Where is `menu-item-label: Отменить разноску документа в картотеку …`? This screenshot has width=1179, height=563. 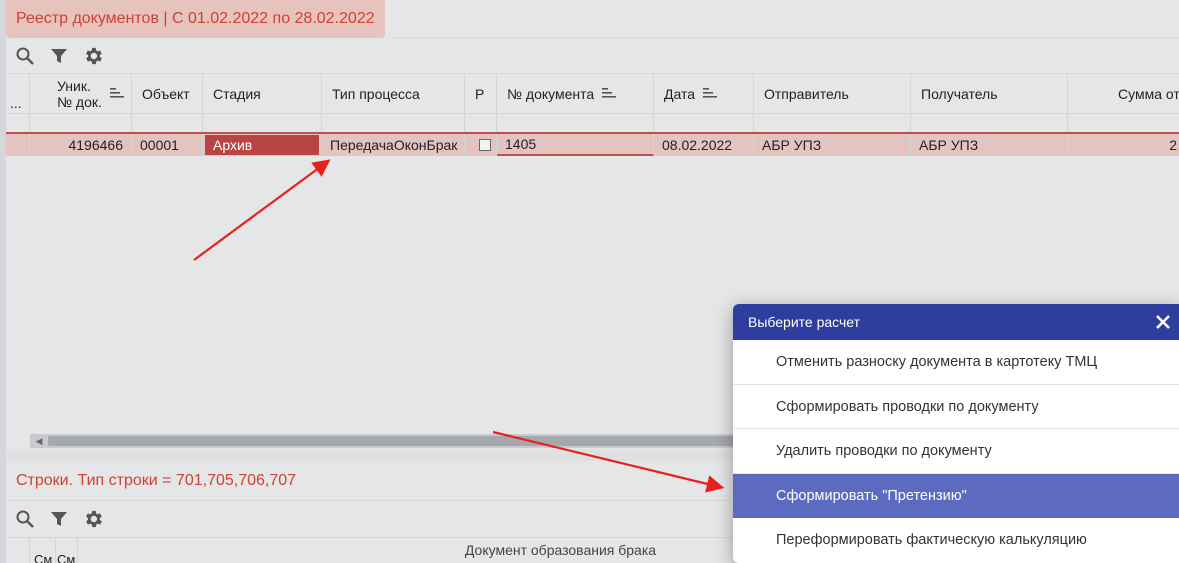 menu-item-label: Отменить разноску документа в картотеку … is located at coordinates (937, 362).